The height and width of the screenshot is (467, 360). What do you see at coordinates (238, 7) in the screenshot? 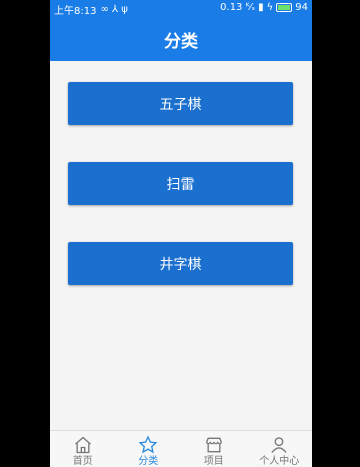
I see `net-speed: 0.13 ᴷ⁄ₛ` at bounding box center [238, 7].